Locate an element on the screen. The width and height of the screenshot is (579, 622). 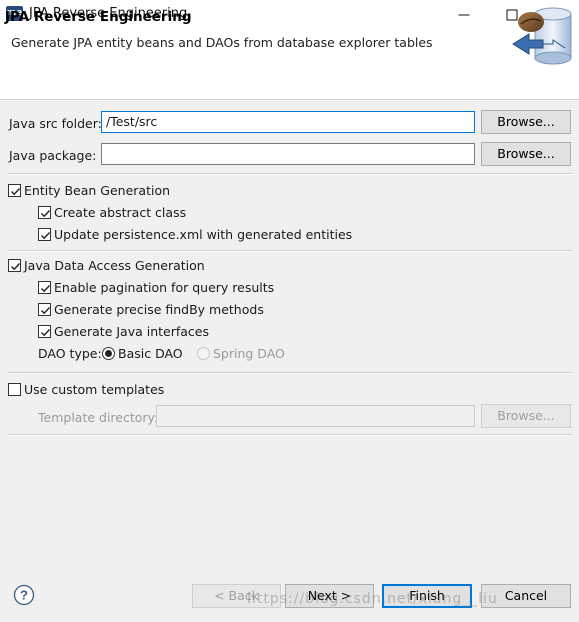
abstract-class-label: Create abstract class is located at coordinates (120, 212).